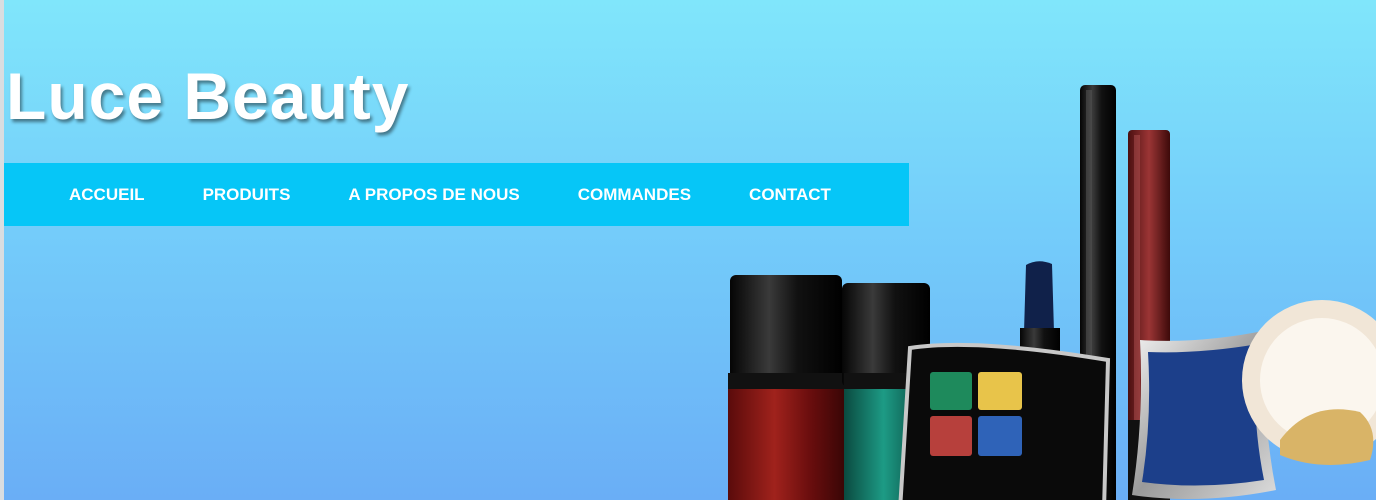  What do you see at coordinates (2, 250) in the screenshot?
I see `page-left-edge` at bounding box center [2, 250].